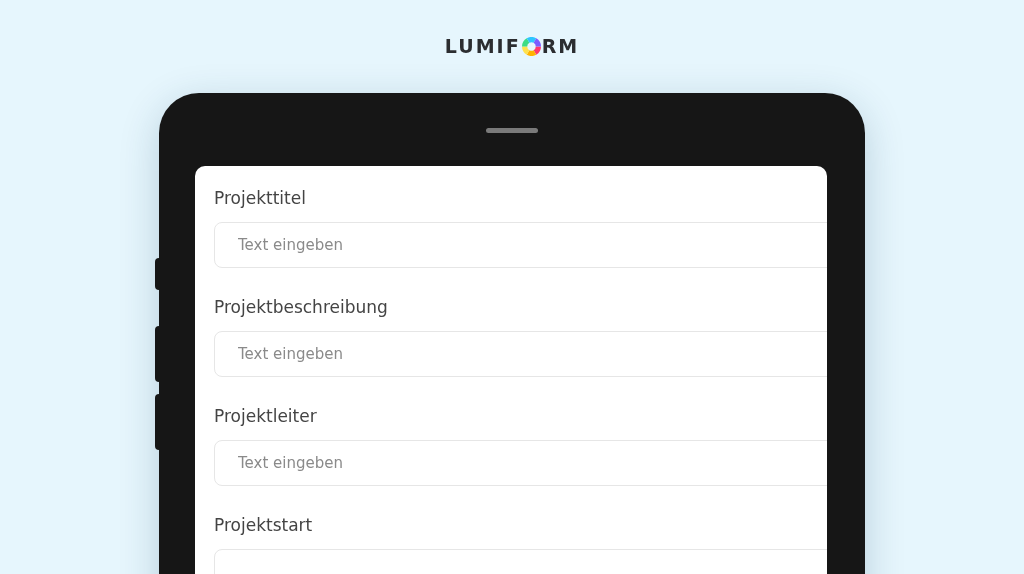  I want to click on field-label: Projektleiter, so click(266, 416).